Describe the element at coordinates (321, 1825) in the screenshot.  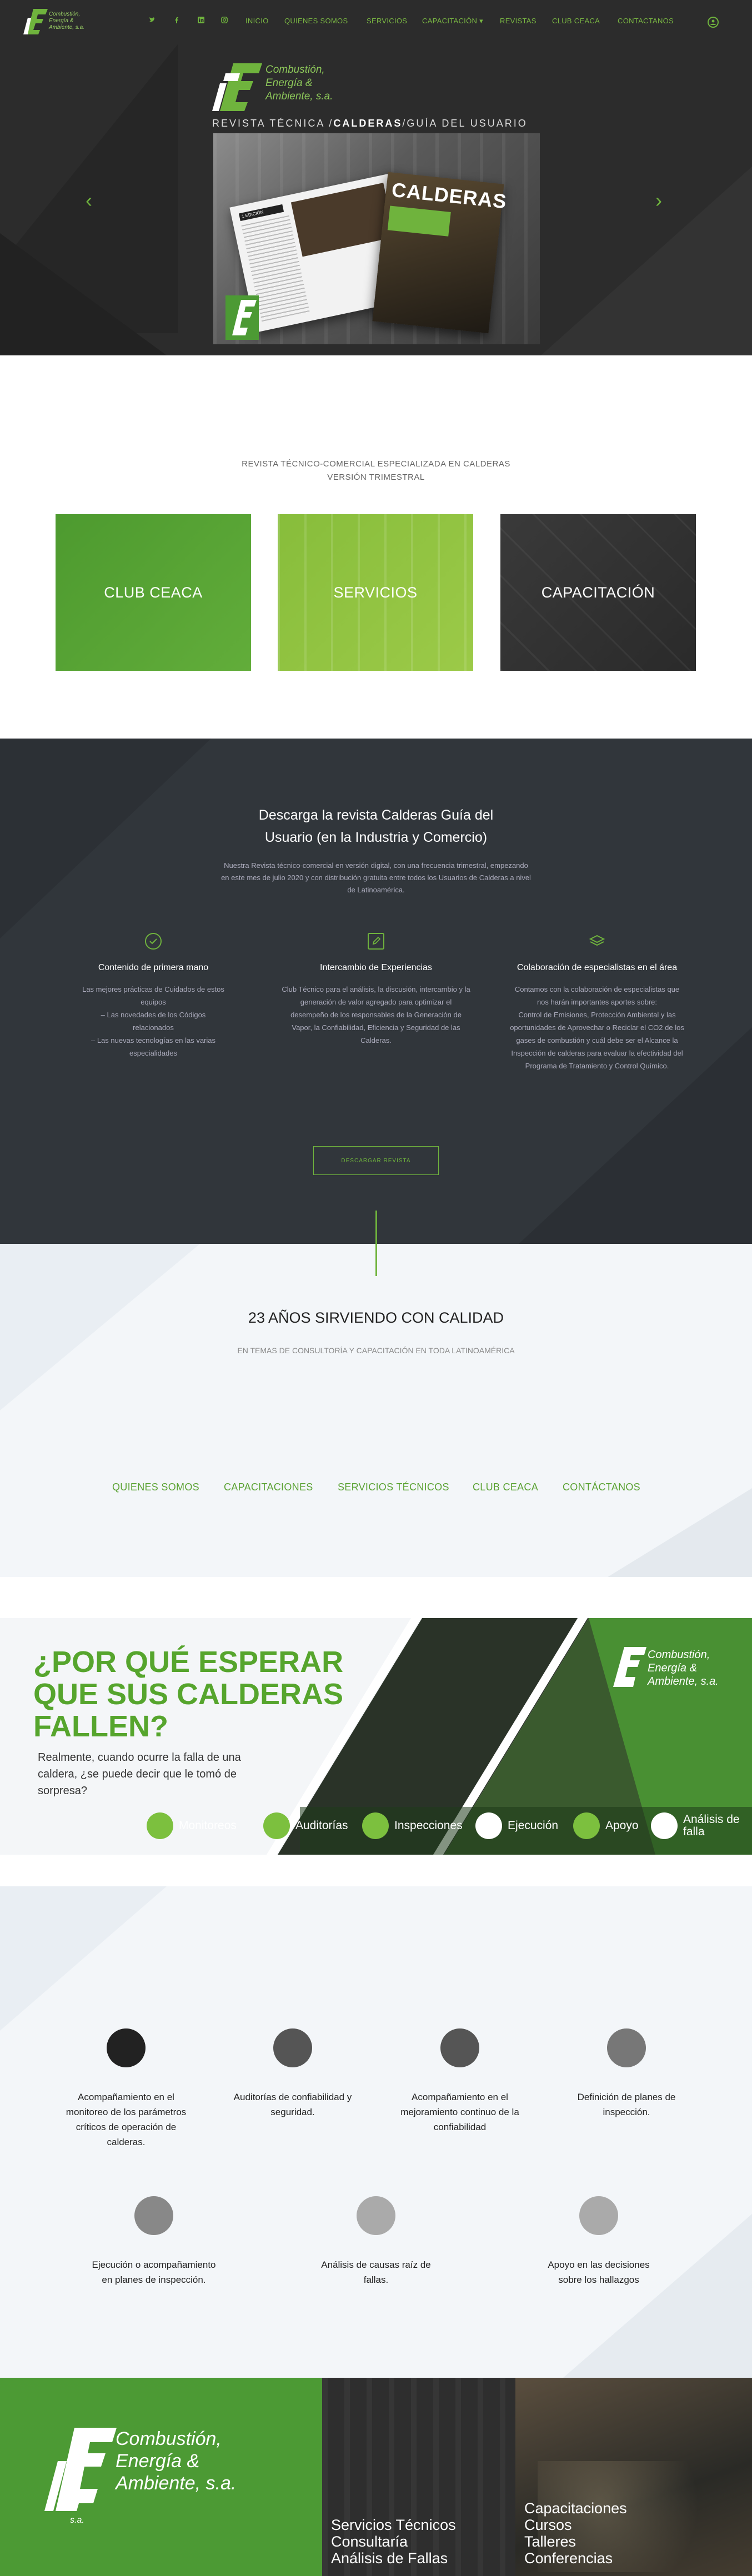
I see `banner-item-label: Auditorías` at that location.